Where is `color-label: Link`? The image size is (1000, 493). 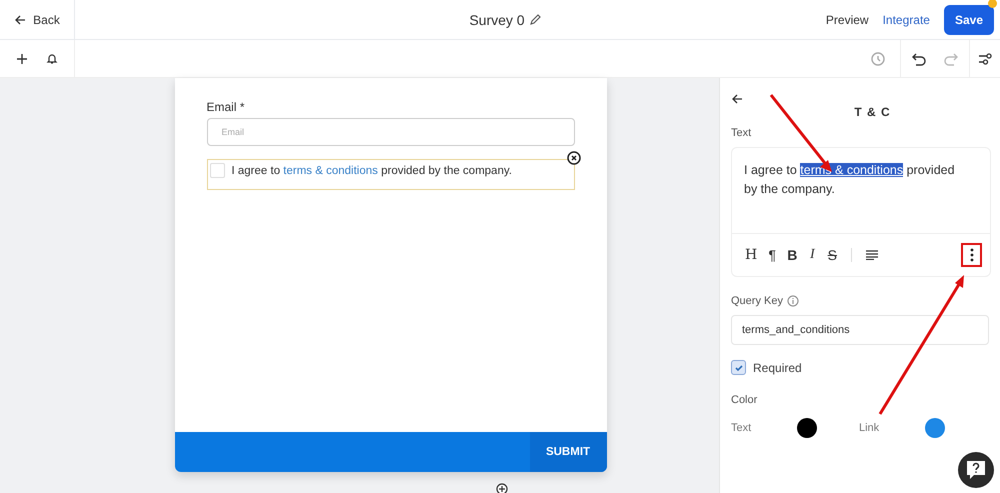 color-label: Link is located at coordinates (869, 428).